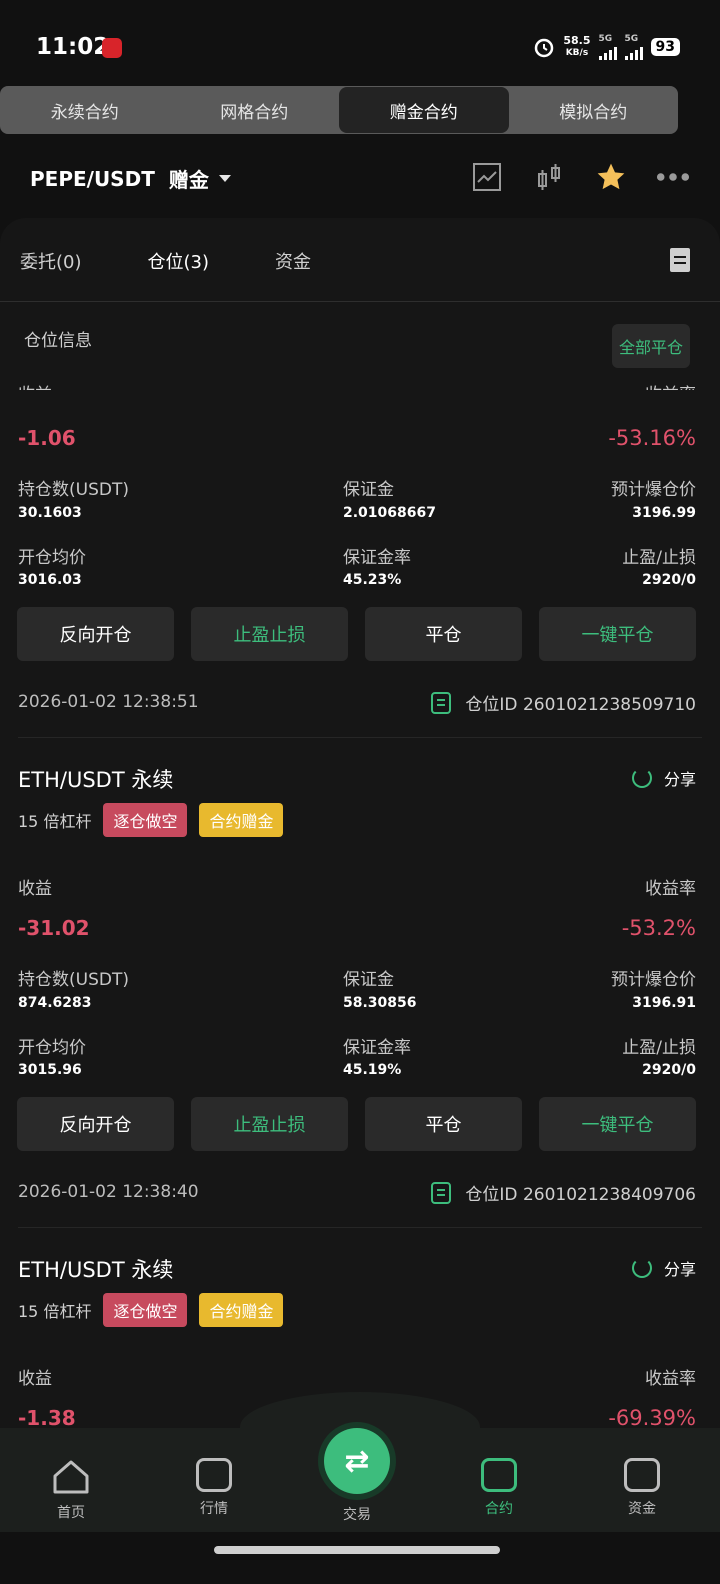 This screenshot has width=720, height=1584. What do you see at coordinates (372, 580) in the screenshot?
I see `margin-rate-value: 45.23%` at bounding box center [372, 580].